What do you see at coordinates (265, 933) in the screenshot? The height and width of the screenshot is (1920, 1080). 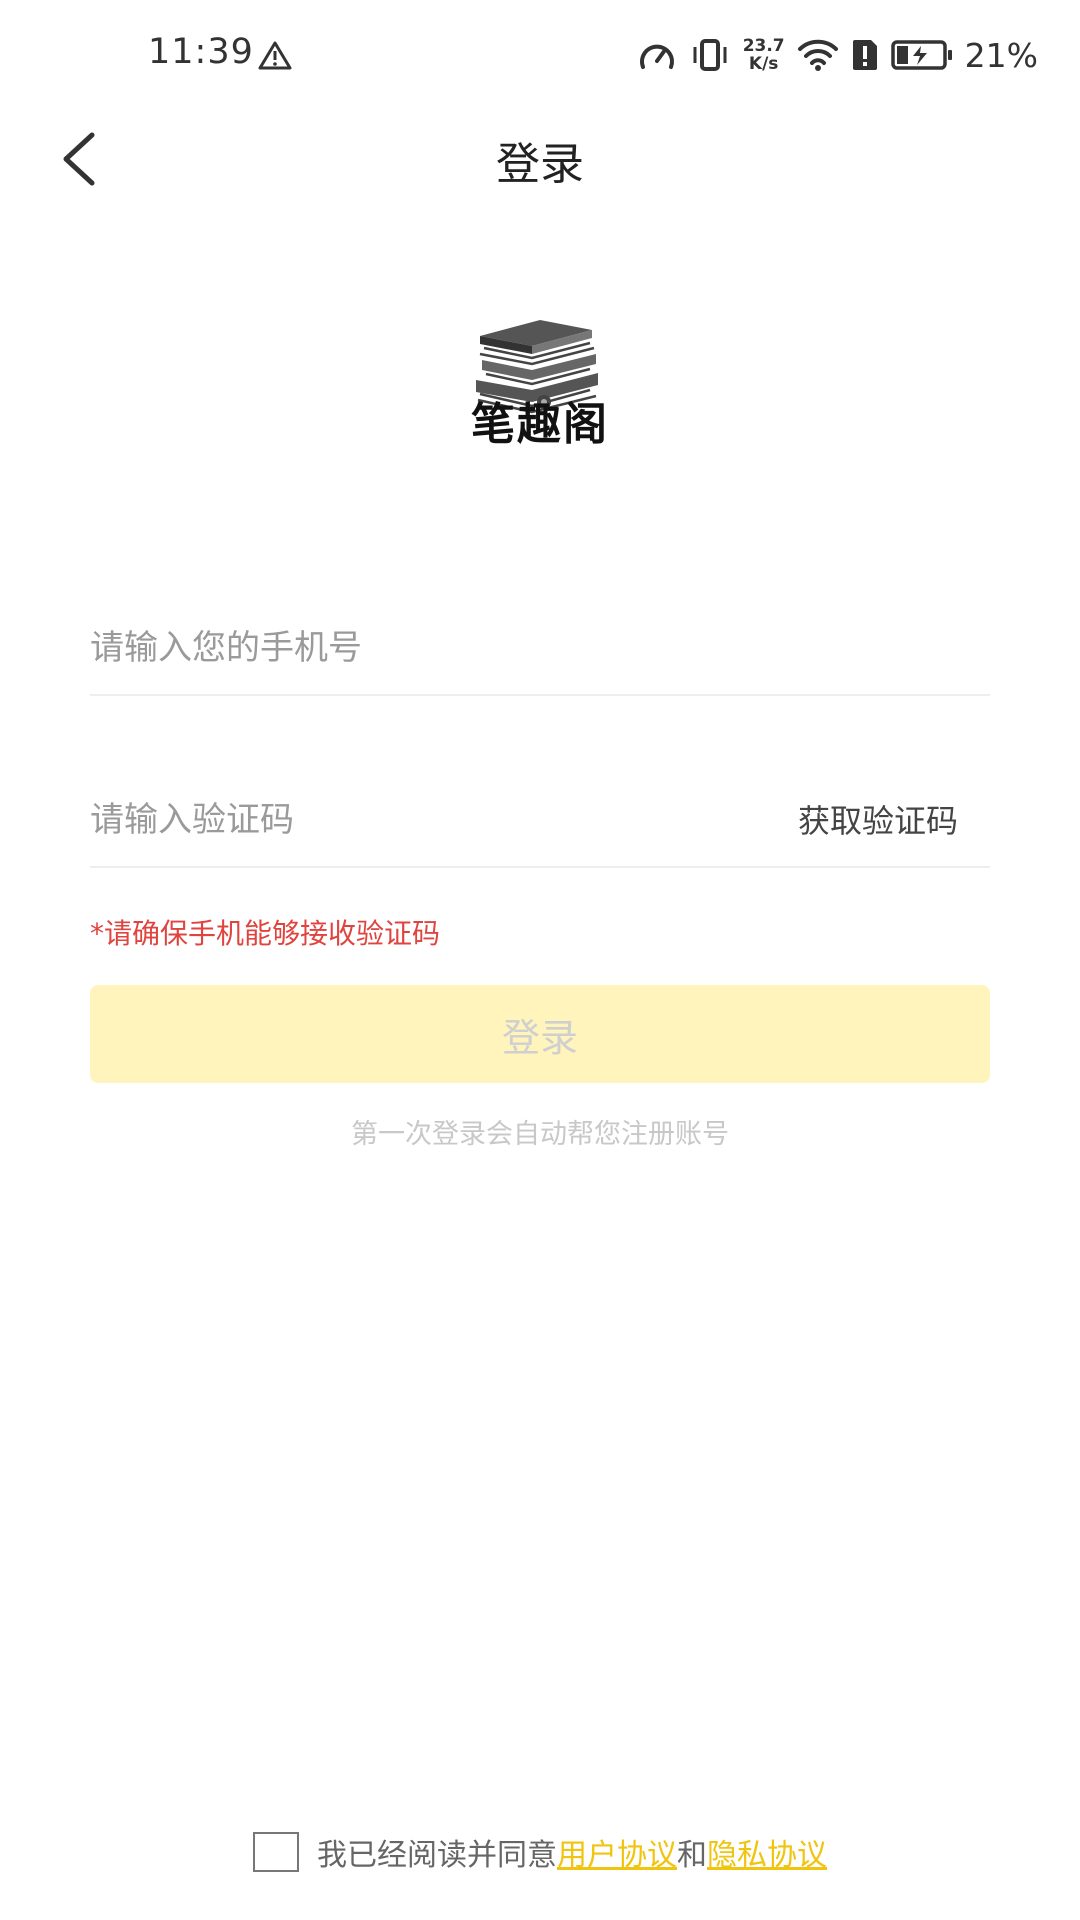 I see `sms-hint: *请确保手机能够接收验证码` at bounding box center [265, 933].